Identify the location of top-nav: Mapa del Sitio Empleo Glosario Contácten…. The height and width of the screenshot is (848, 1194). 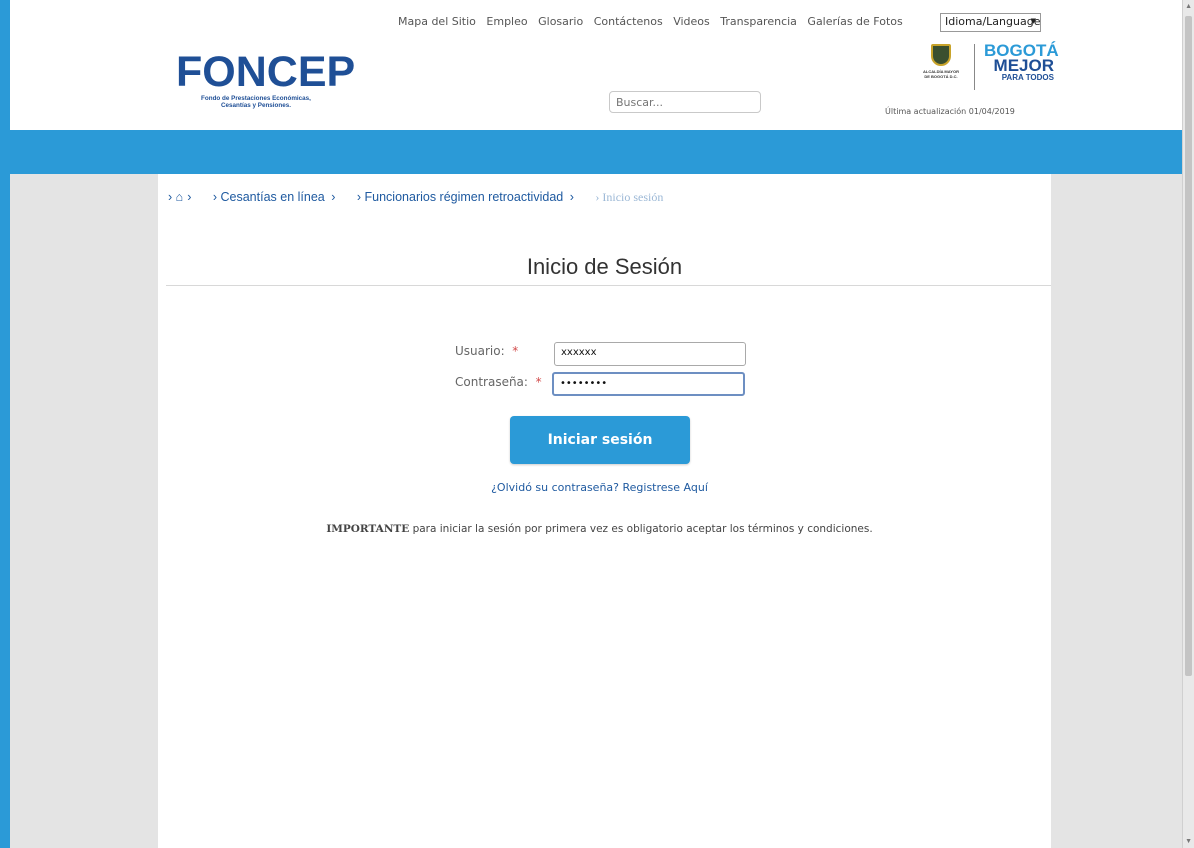
(654, 21).